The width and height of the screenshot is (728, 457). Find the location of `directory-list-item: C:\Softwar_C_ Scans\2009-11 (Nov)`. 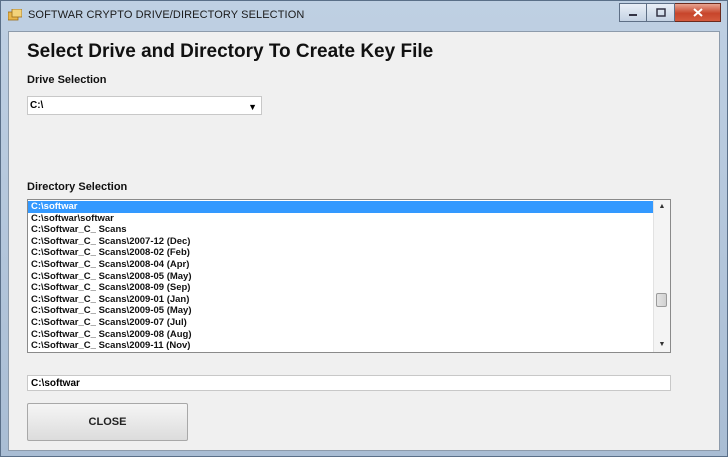

directory-list-item: C:\Softwar_C_ Scans\2009-11 (Nov) is located at coordinates (342, 346).